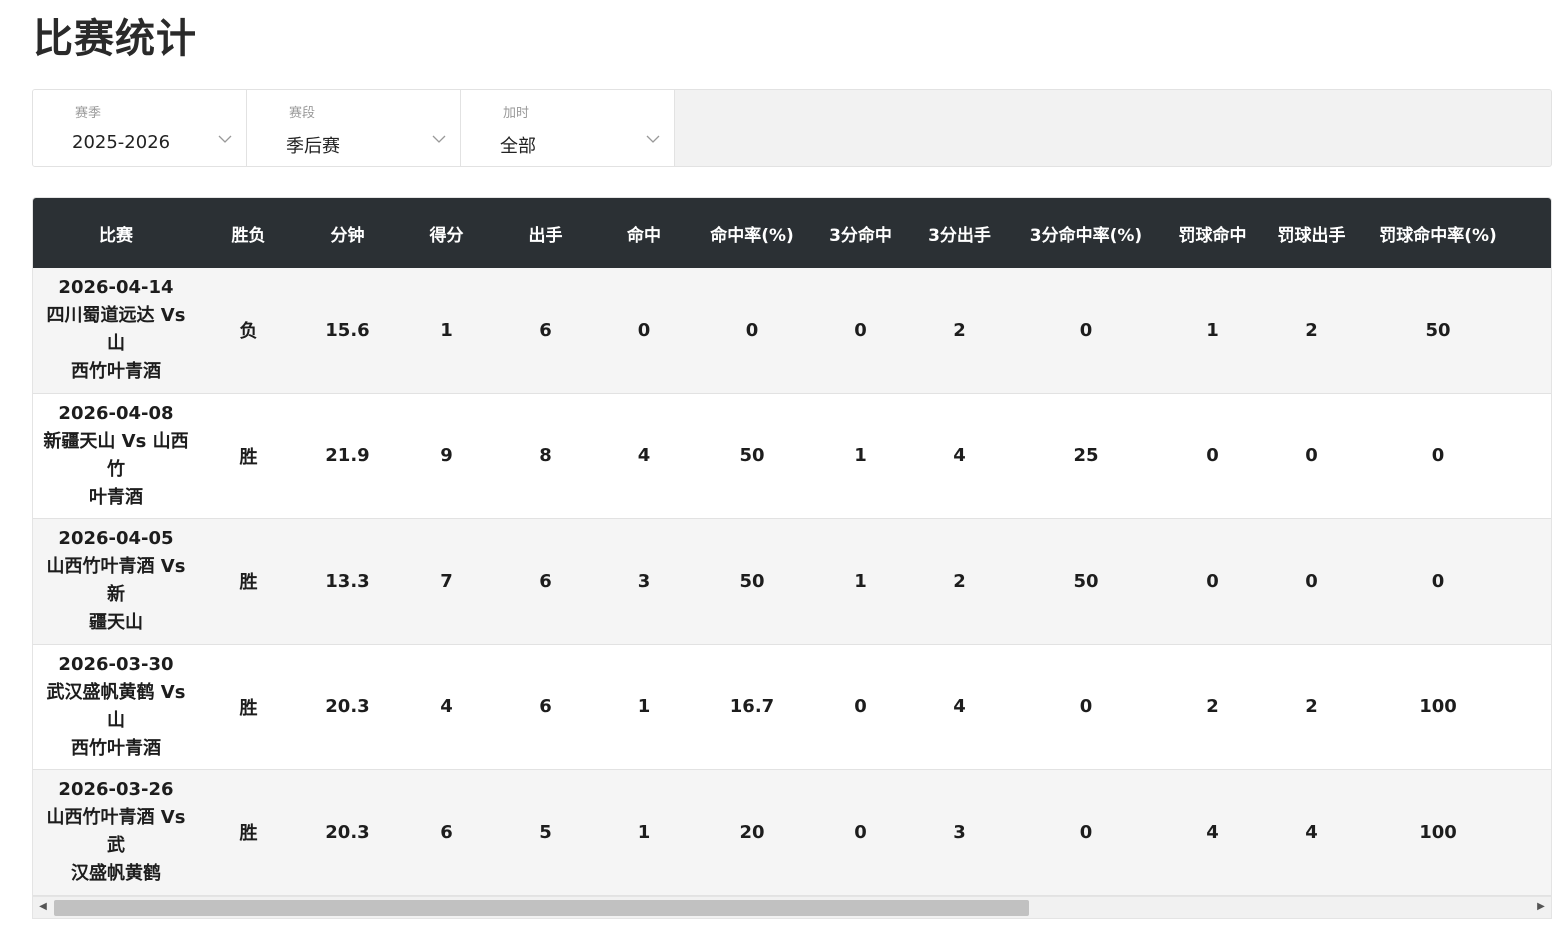  Describe the element at coordinates (116, 623) in the screenshot. I see `match-teams: 疆天山` at that location.